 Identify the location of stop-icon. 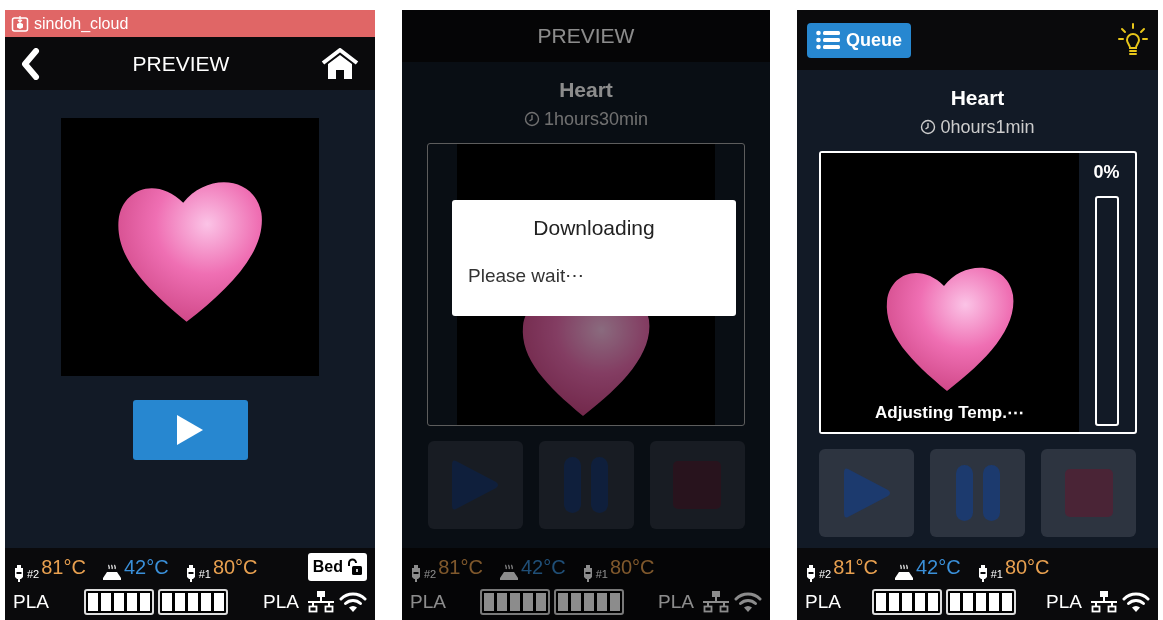
(1088, 492).